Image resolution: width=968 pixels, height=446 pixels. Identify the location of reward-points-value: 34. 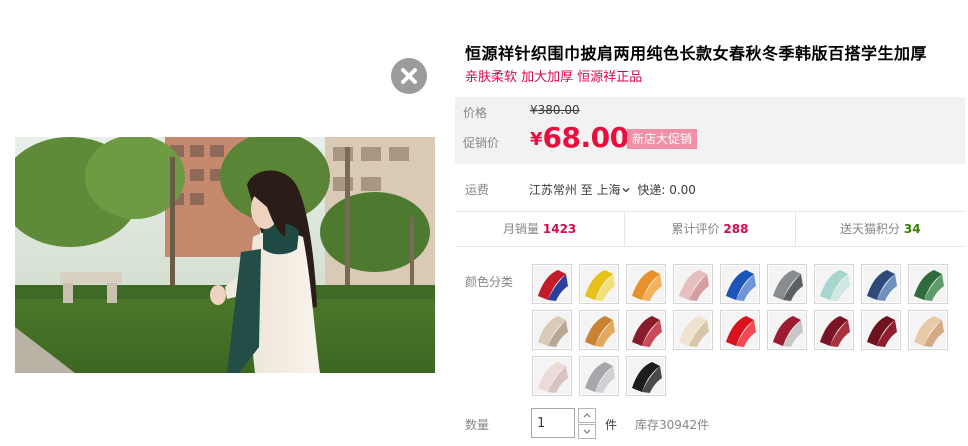
(912, 229).